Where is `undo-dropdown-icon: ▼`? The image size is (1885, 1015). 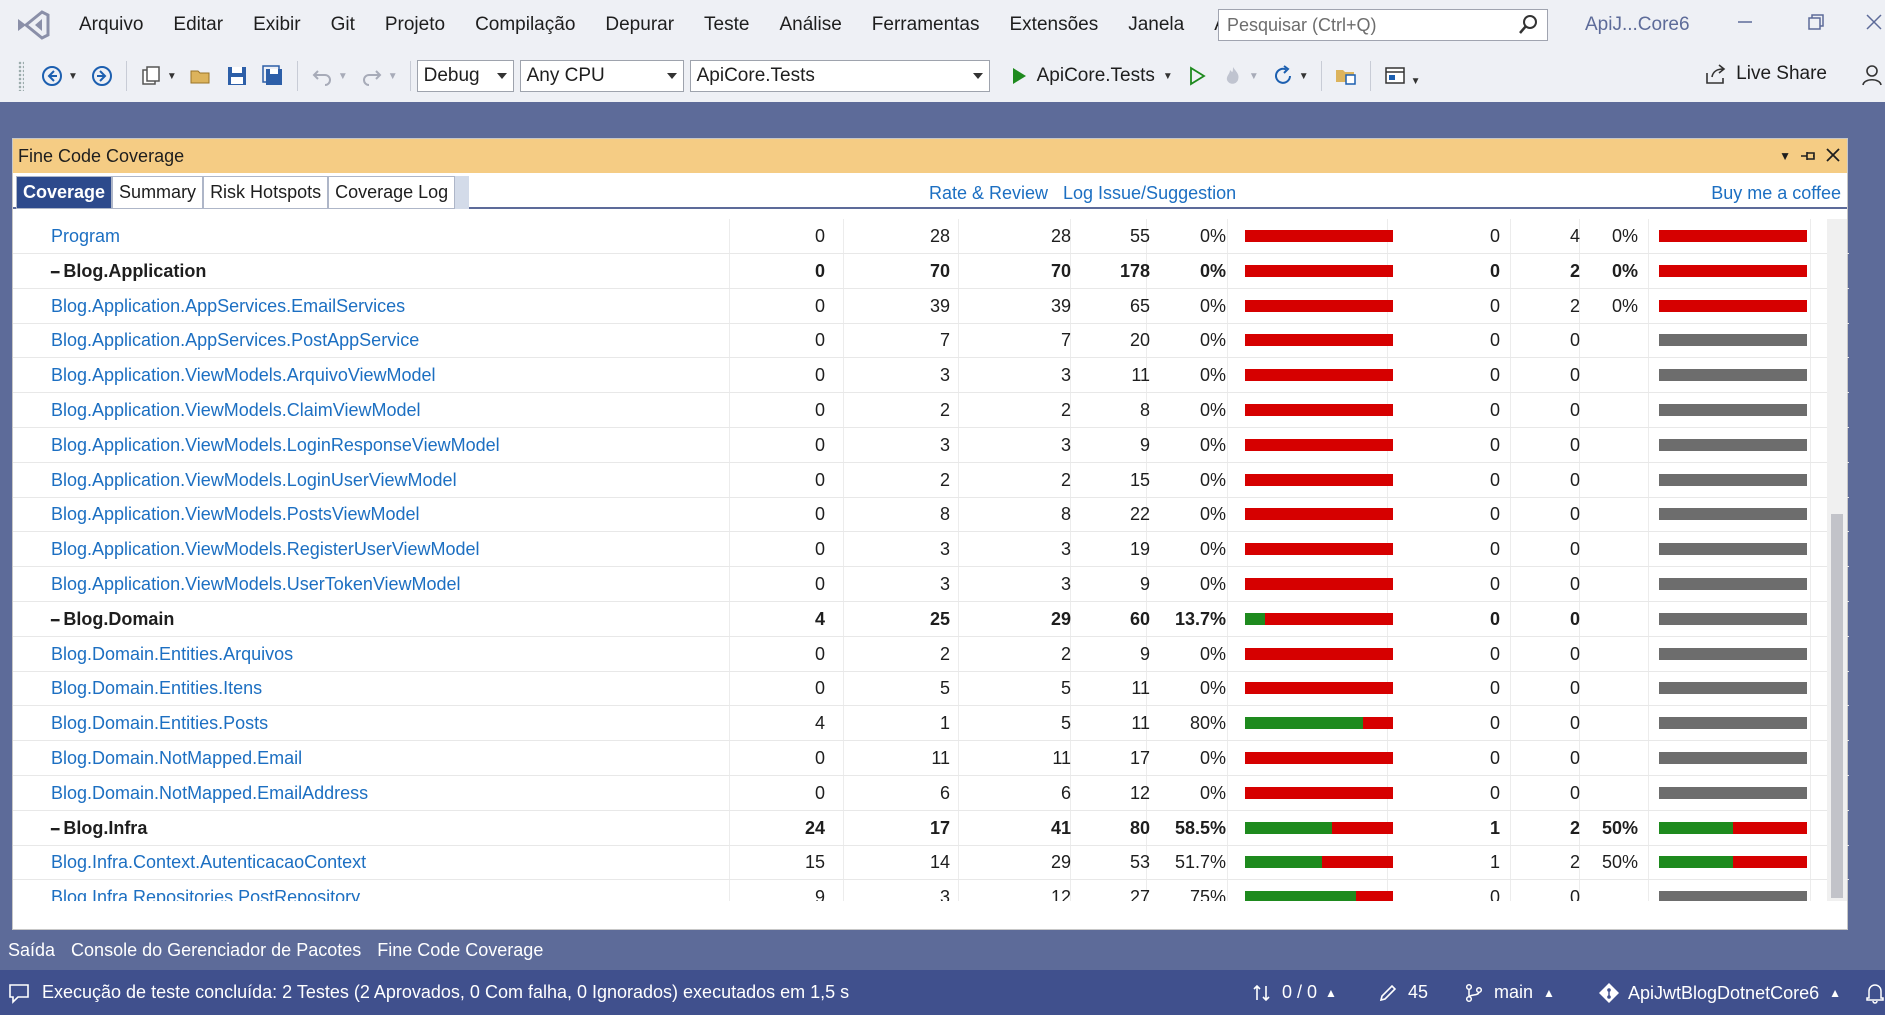 undo-dropdown-icon: ▼ is located at coordinates (343, 76).